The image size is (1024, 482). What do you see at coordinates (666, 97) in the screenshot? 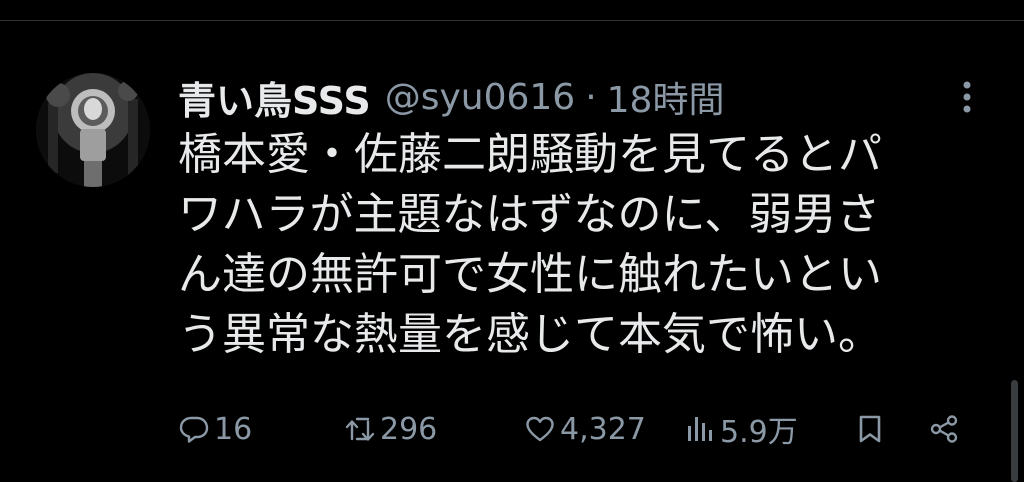
I see `timestamp: 18時間` at bounding box center [666, 97].